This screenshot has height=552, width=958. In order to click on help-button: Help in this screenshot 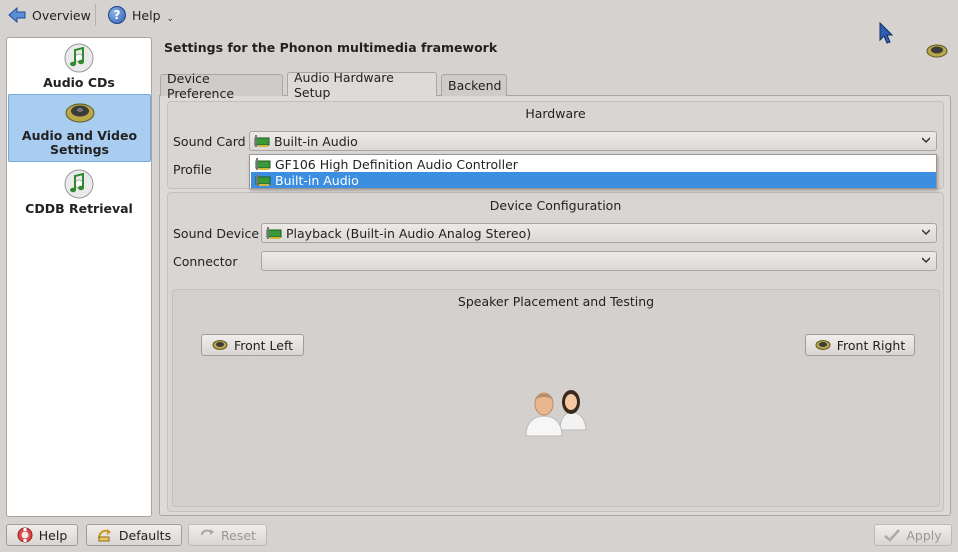, I will do `click(42, 535)`.